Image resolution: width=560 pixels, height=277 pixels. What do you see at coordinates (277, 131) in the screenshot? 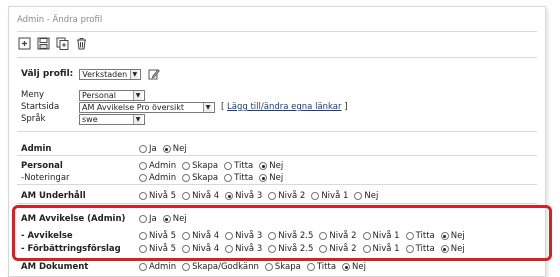
I see `fields-divider` at bounding box center [277, 131].